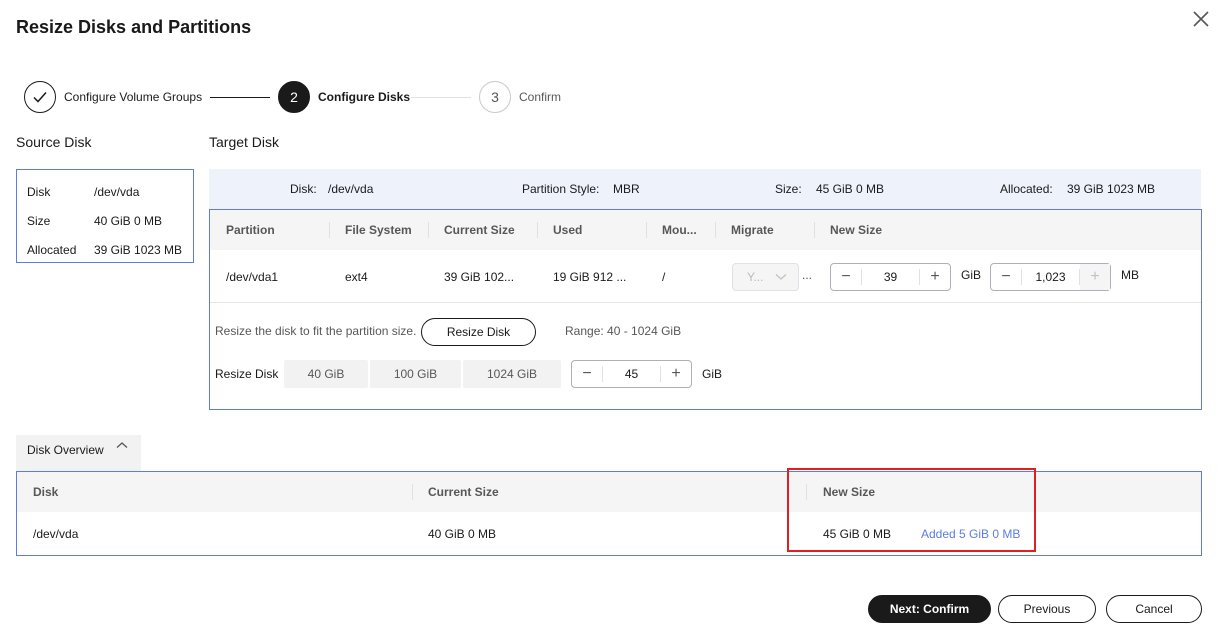 Image resolution: width=1219 pixels, height=631 pixels. Describe the element at coordinates (122, 445) in the screenshot. I see `chevron-up-icon` at that location.